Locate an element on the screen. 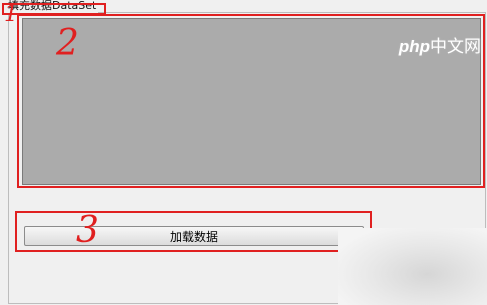 This screenshot has height=305, width=487. watermark-site: 中文网 is located at coordinates (455, 46).